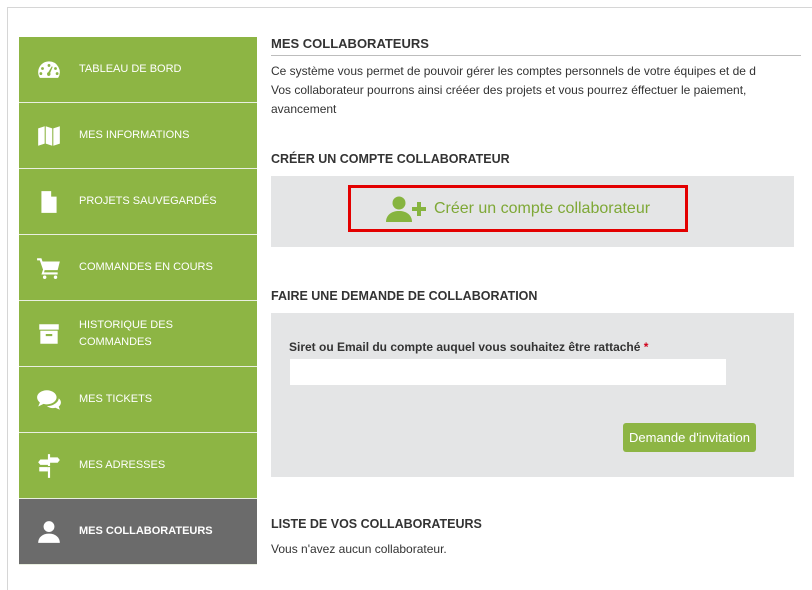  I want to click on sidebar-item-mes-collaborateurs: MES COLLABORATEURS, so click(138, 532).